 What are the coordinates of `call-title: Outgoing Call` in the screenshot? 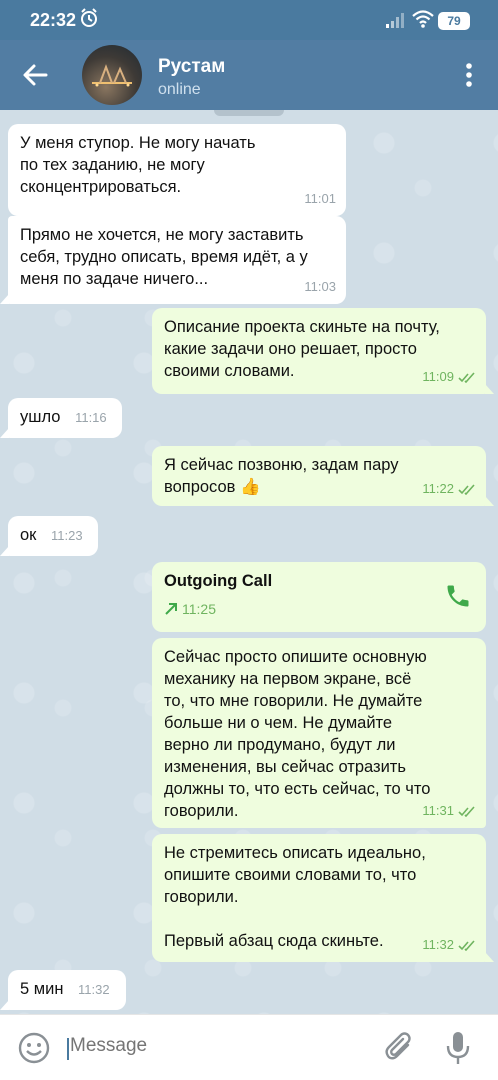 It's located at (218, 581).